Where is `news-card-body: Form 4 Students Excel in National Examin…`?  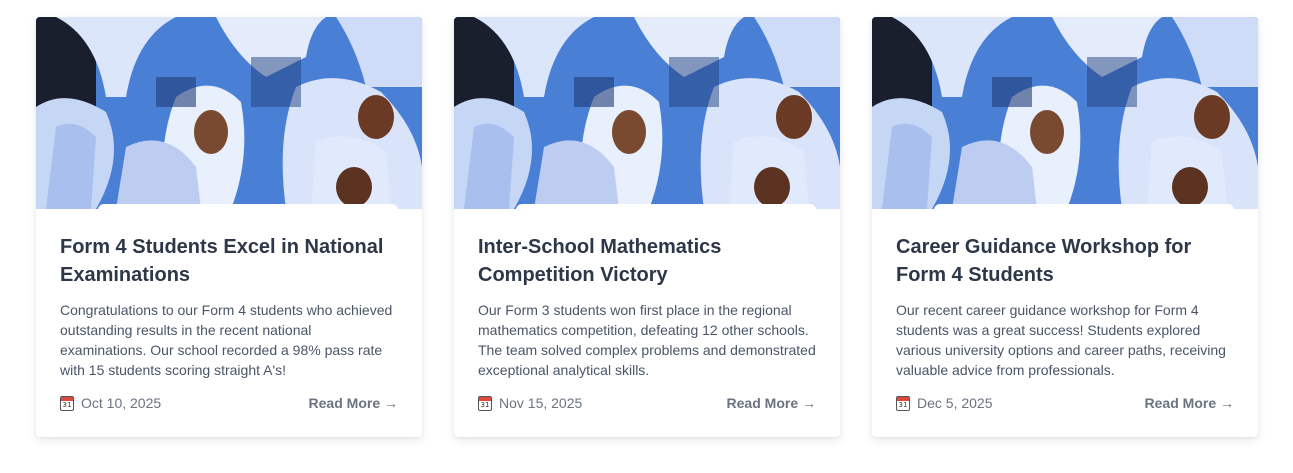 news-card-body: Form 4 Students Excel in National Examin… is located at coordinates (229, 294).